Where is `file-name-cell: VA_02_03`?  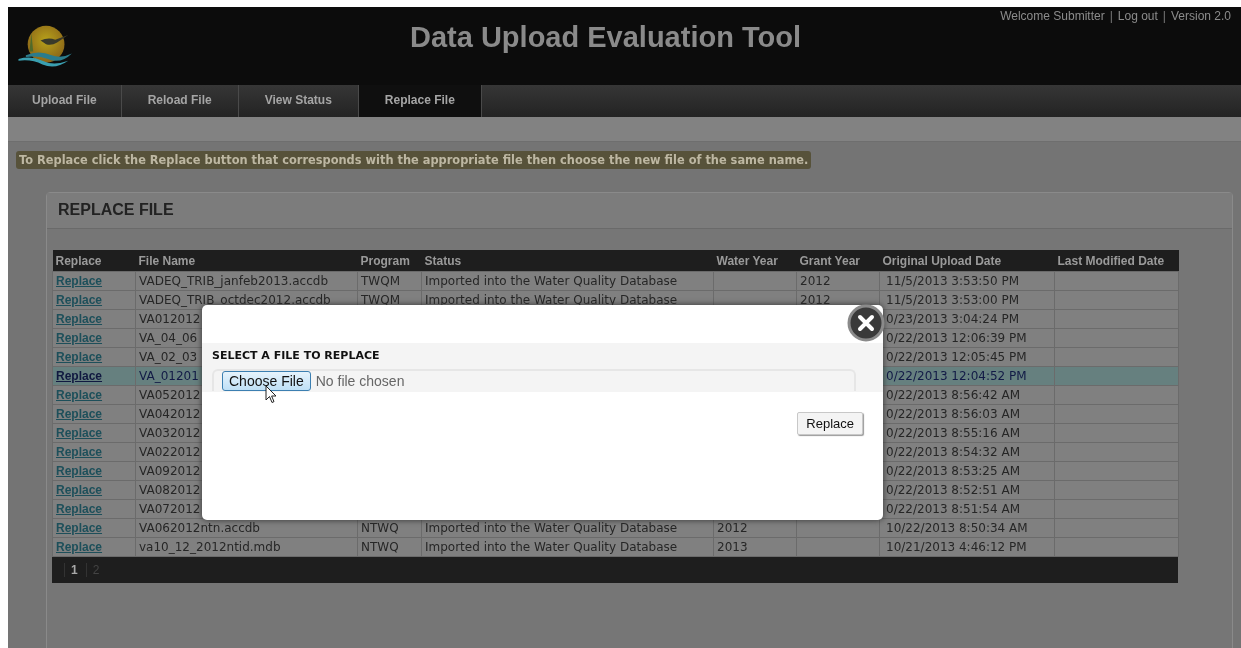 file-name-cell: VA_02_03 is located at coordinates (168, 357).